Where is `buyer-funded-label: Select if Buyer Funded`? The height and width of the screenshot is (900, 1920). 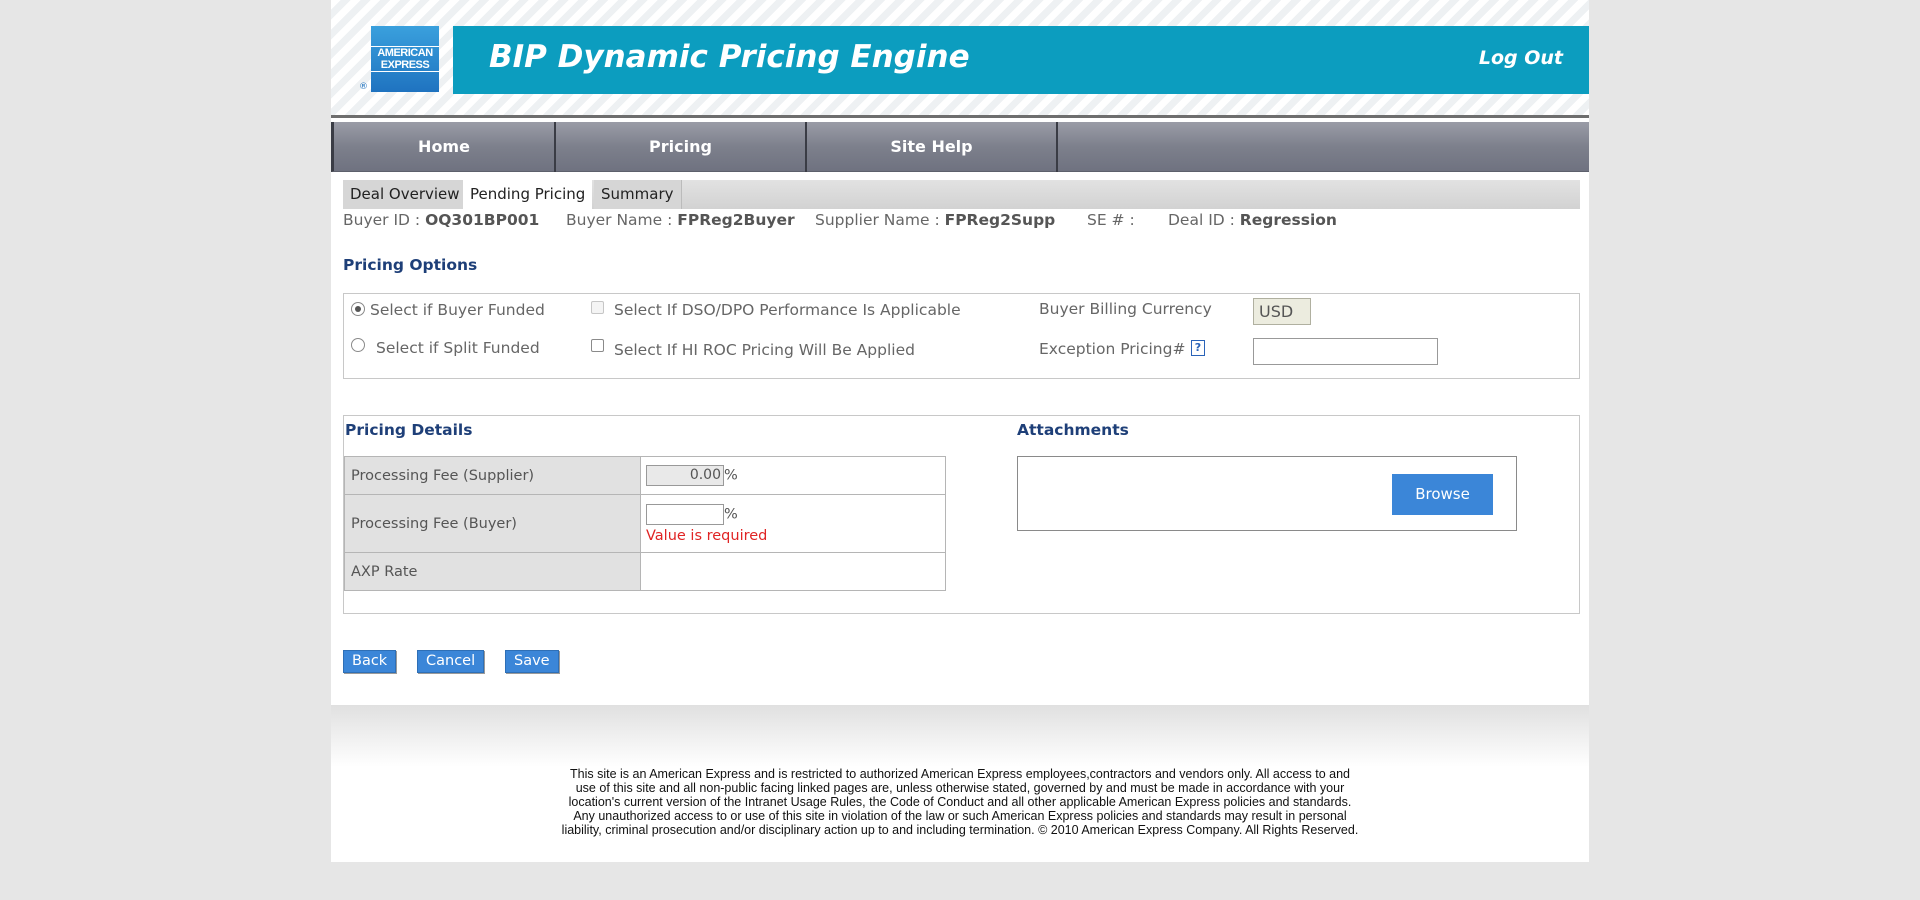
buyer-funded-label: Select if Buyer Funded is located at coordinates (457, 310).